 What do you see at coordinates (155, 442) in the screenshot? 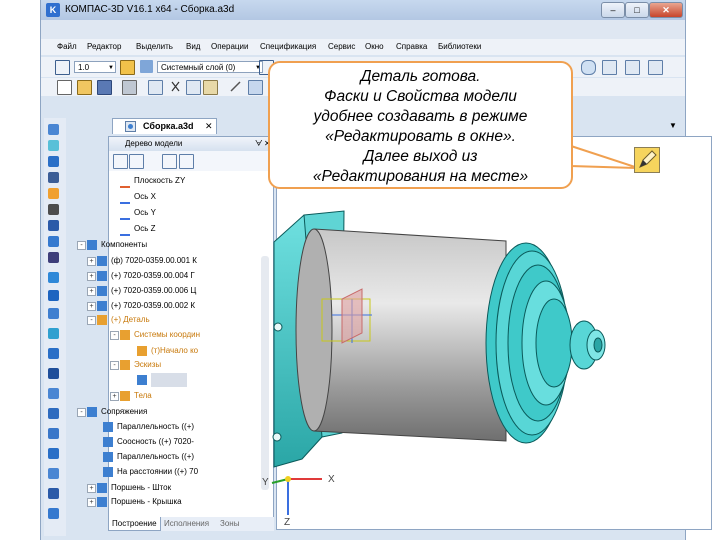
I see `tree-item: Соосность ((+) 7020-` at bounding box center [155, 442].